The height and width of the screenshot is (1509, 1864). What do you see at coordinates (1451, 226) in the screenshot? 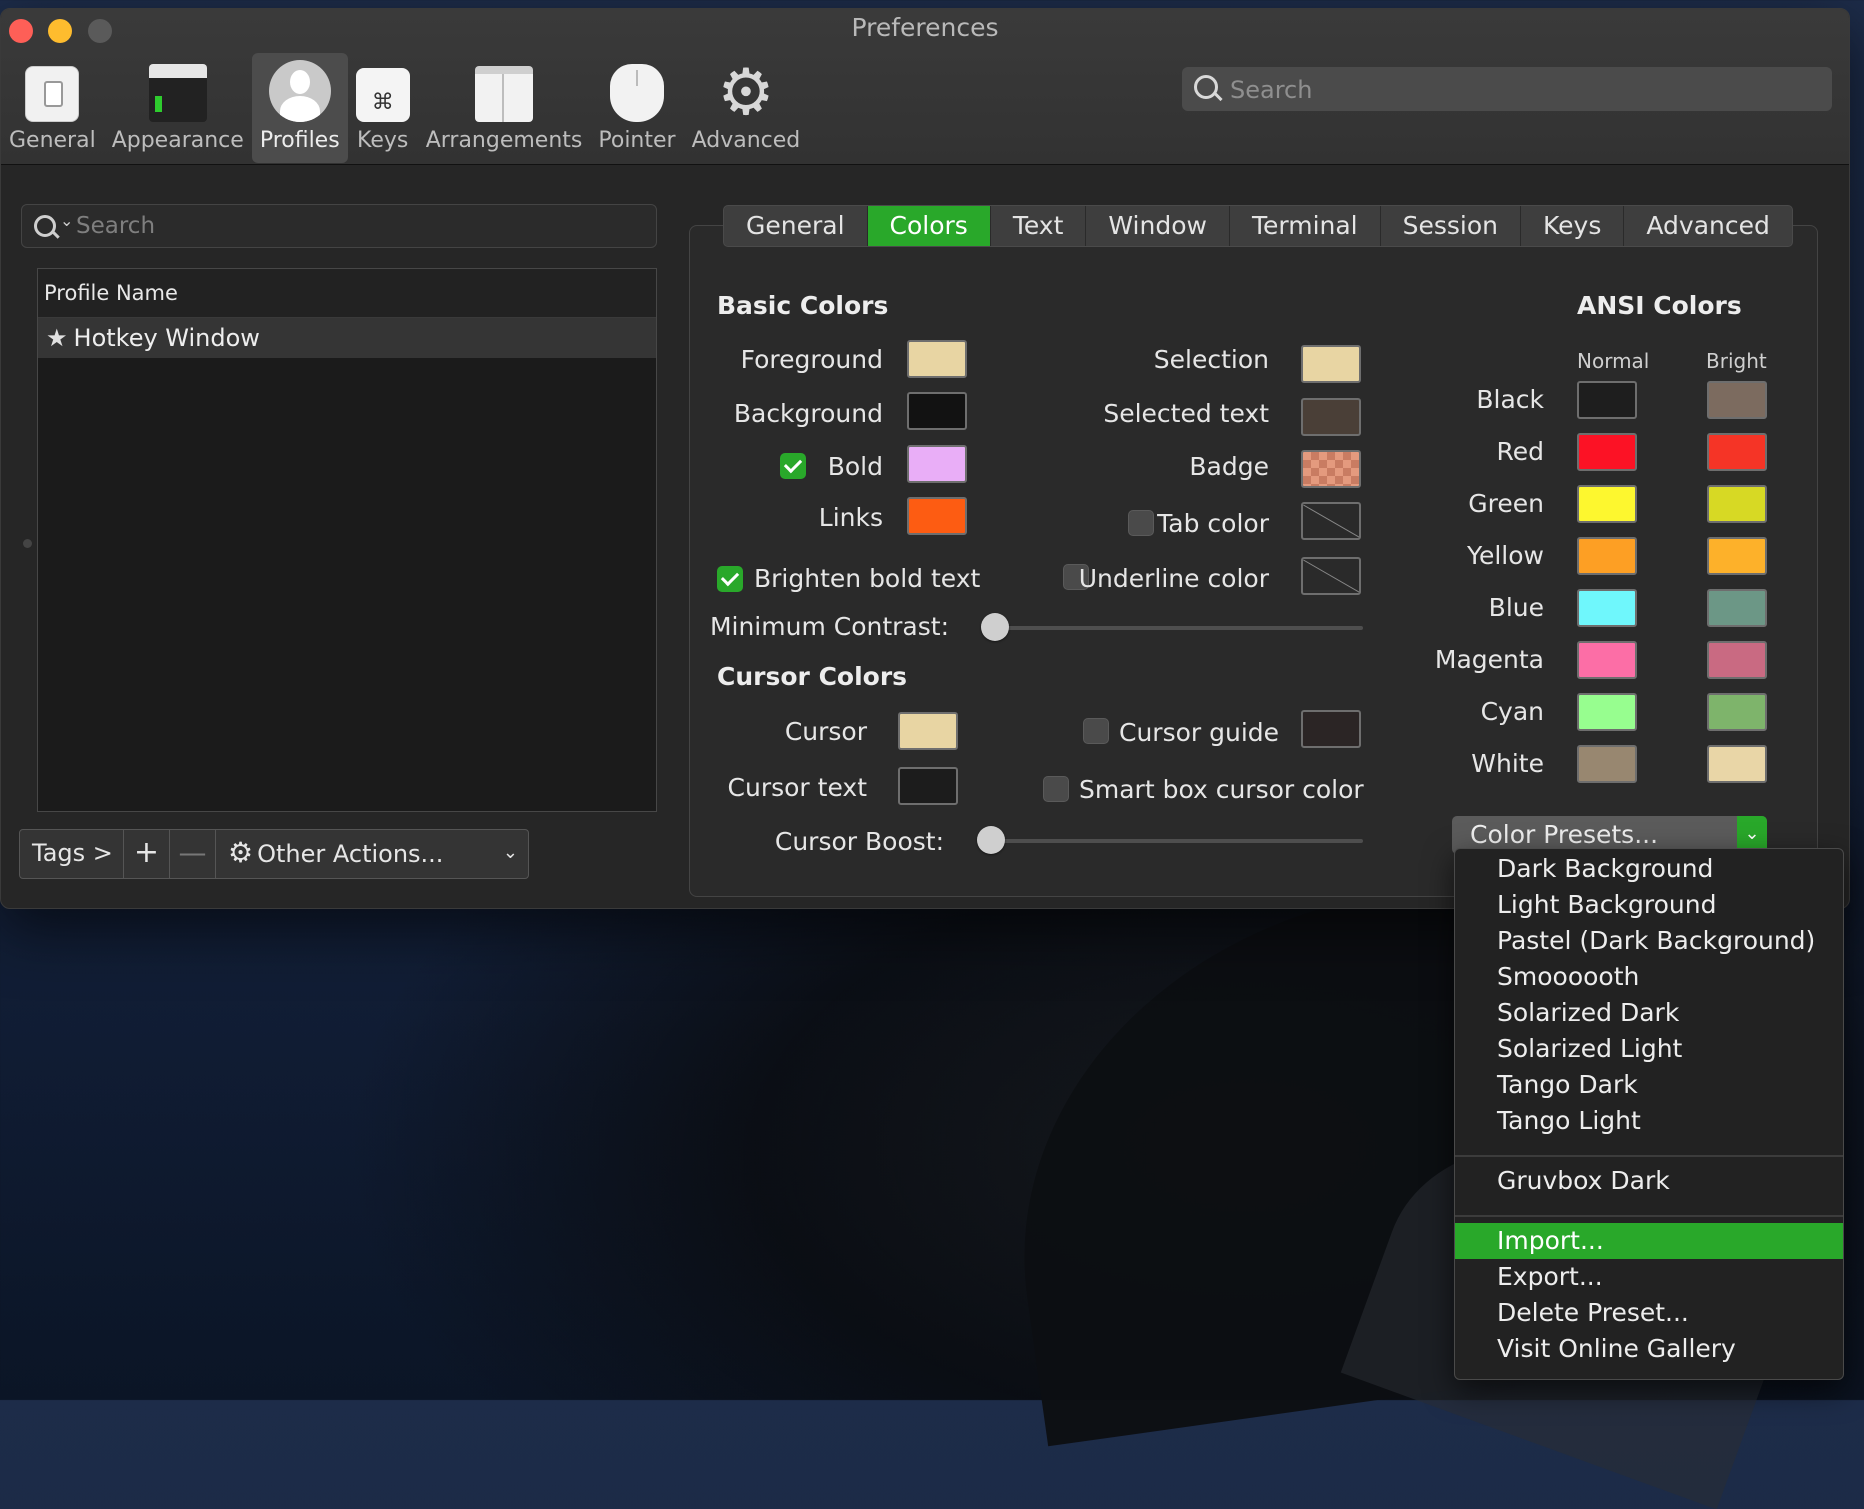
I see `tab-session: Session` at bounding box center [1451, 226].